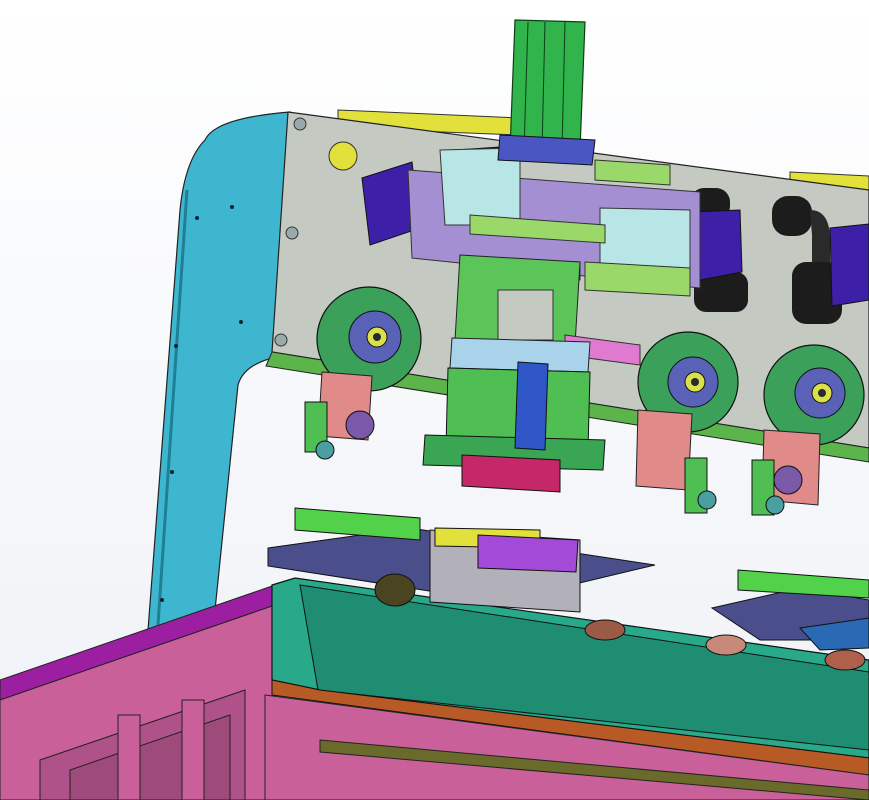  I want to click on plate-yellow-port, so click(343, 156).